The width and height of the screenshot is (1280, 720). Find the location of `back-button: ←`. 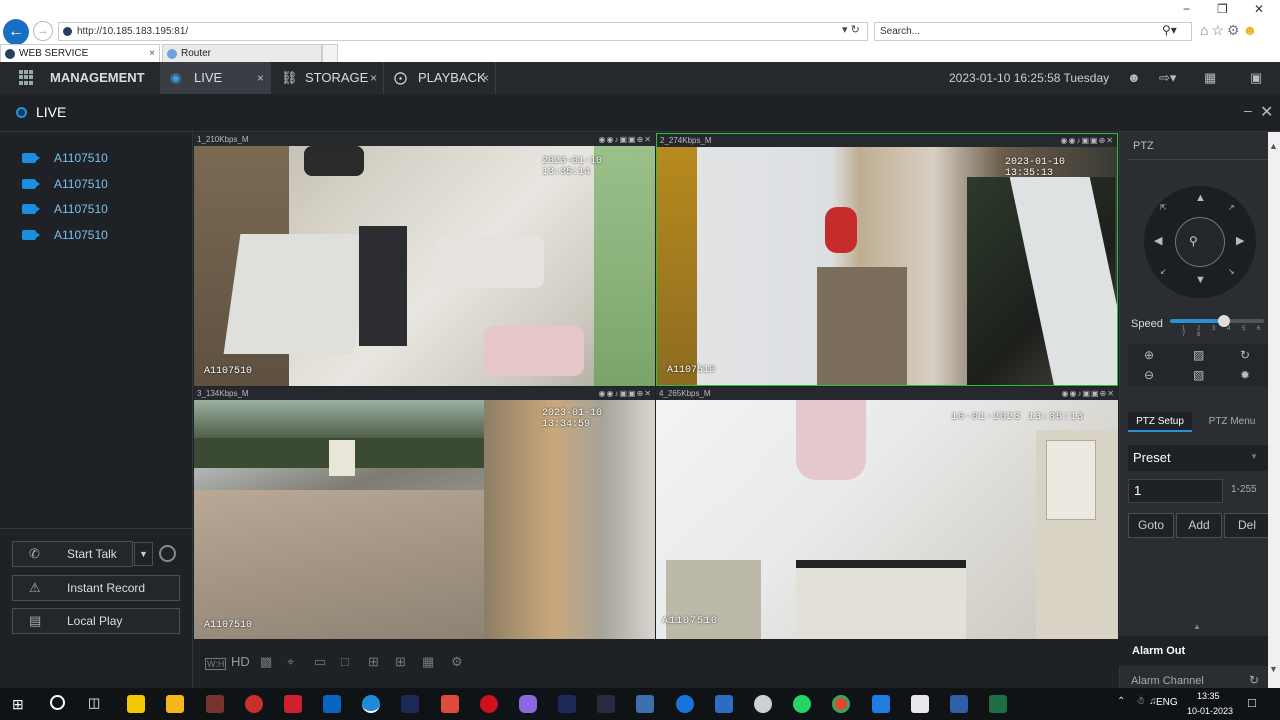

back-button: ← is located at coordinates (16, 32).